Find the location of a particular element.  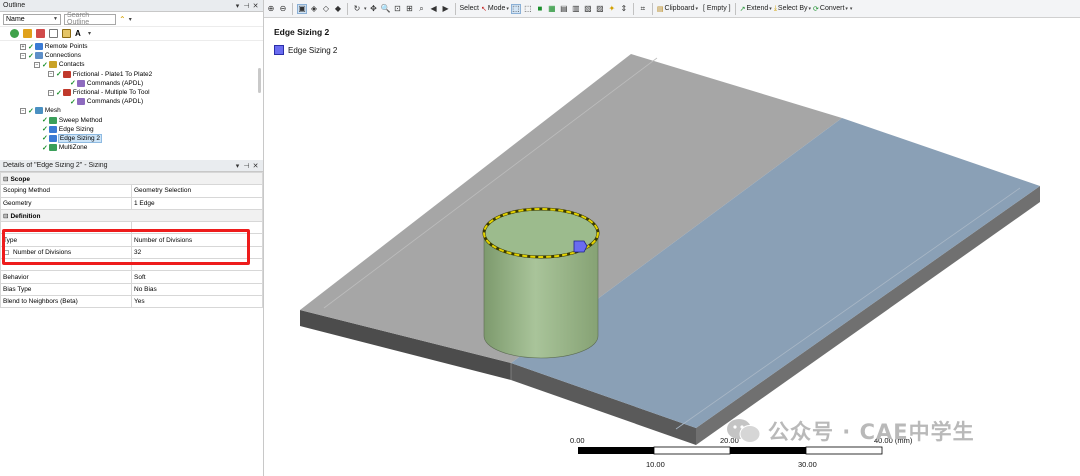

select-edge-icon: ◇ is located at coordinates (326, 9).